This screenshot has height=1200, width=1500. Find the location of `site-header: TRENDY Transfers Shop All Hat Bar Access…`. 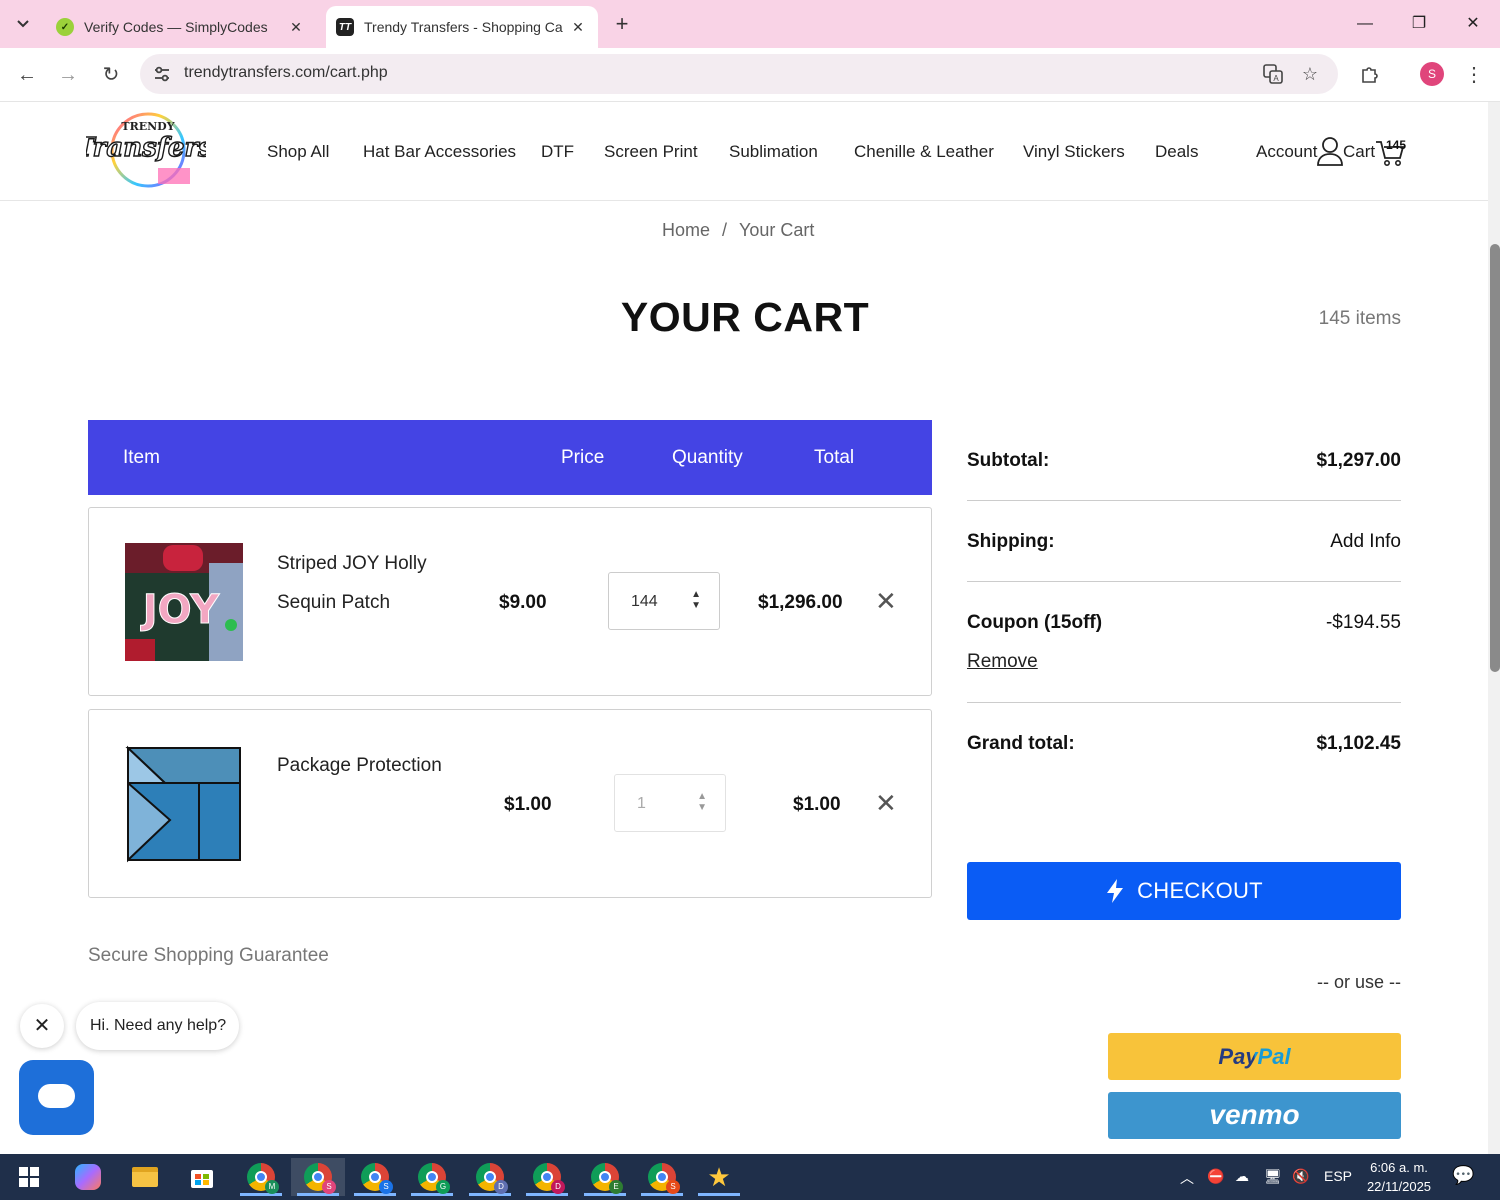

site-header: TRENDY Transfers Shop All Hat Bar Access… is located at coordinates (744, 151).